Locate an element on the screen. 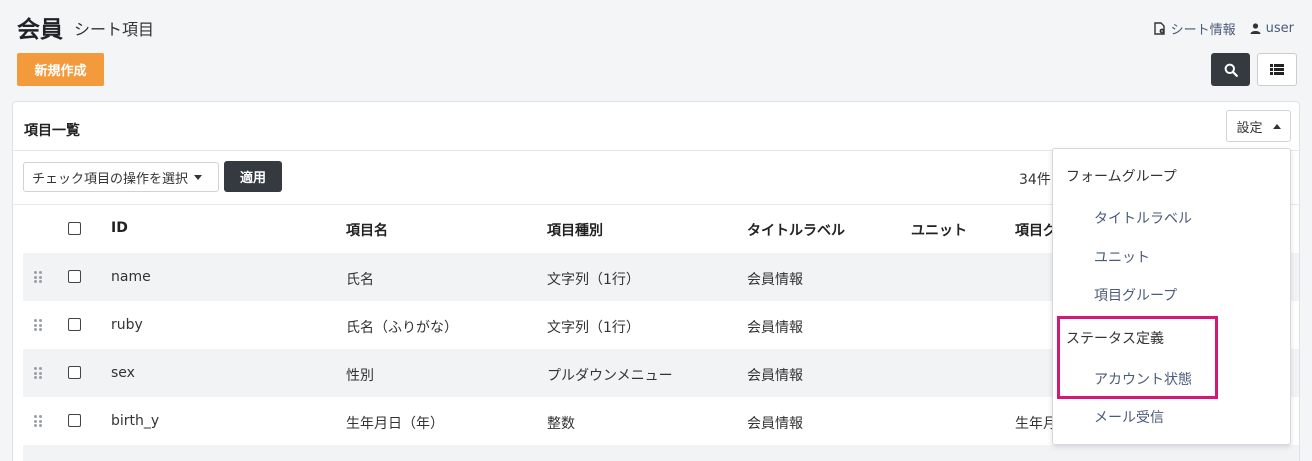 This screenshot has width=1312, height=461. column-header-id: ID is located at coordinates (119, 228).